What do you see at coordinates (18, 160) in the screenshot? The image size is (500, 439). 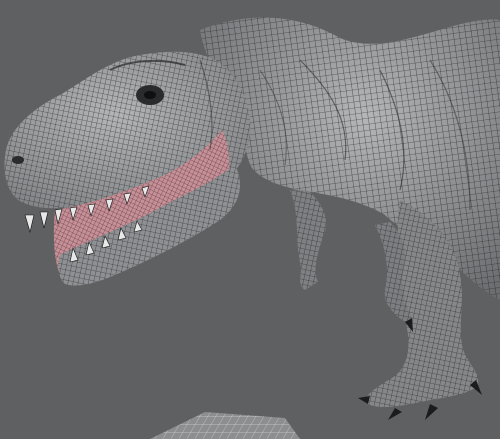 I see `nostril` at bounding box center [18, 160].